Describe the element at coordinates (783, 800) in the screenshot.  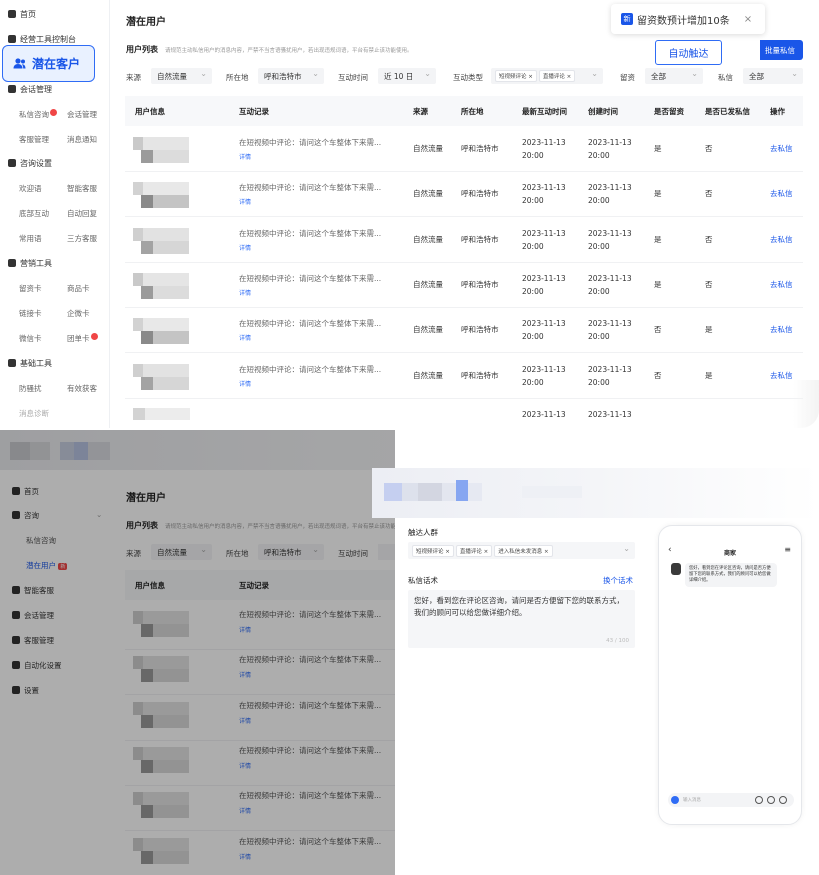
I see `plus-icon` at that location.